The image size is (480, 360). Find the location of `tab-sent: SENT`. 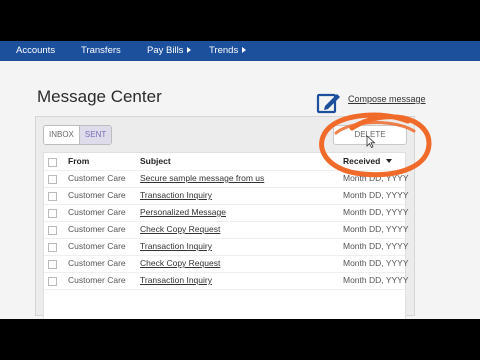

tab-sent: SENT is located at coordinates (95, 135).